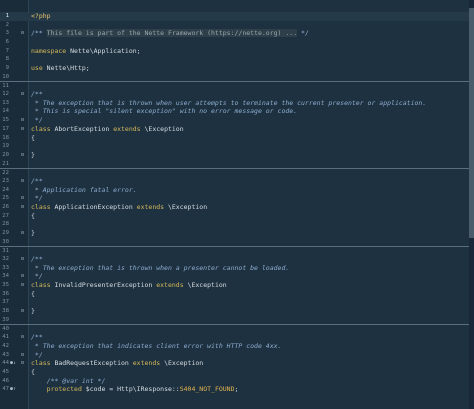 The height and width of the screenshot is (409, 474). I want to click on code-text: * Application fatal error., so click(84, 190).